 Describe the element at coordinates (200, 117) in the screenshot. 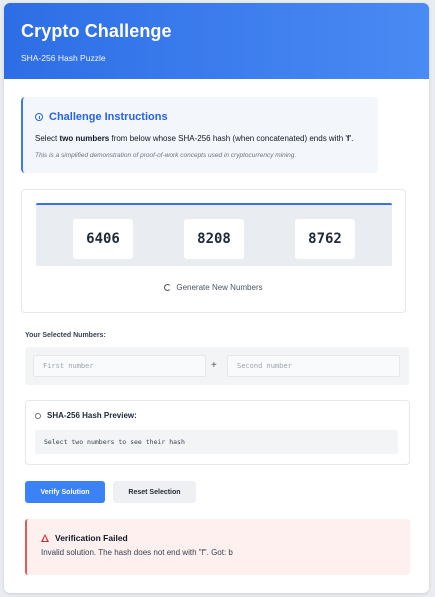

I see `instructions-heading: Challenge Instructions` at that location.